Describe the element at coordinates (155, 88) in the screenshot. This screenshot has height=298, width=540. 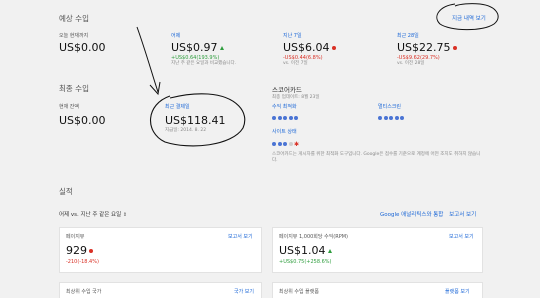
I see `annotation-arrow-head` at that location.